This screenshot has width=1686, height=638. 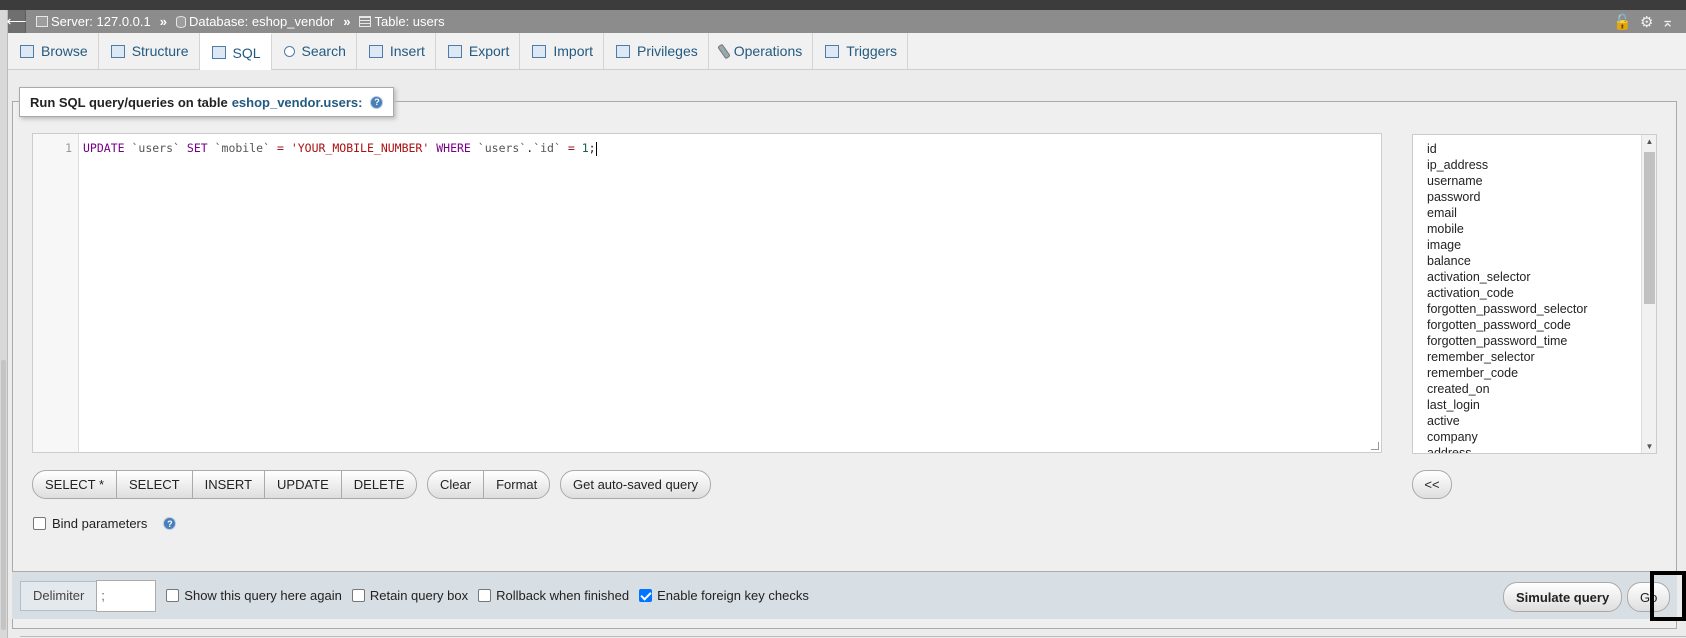 What do you see at coordinates (1649, 446) in the screenshot?
I see `scroll-down-icon: ▼` at bounding box center [1649, 446].